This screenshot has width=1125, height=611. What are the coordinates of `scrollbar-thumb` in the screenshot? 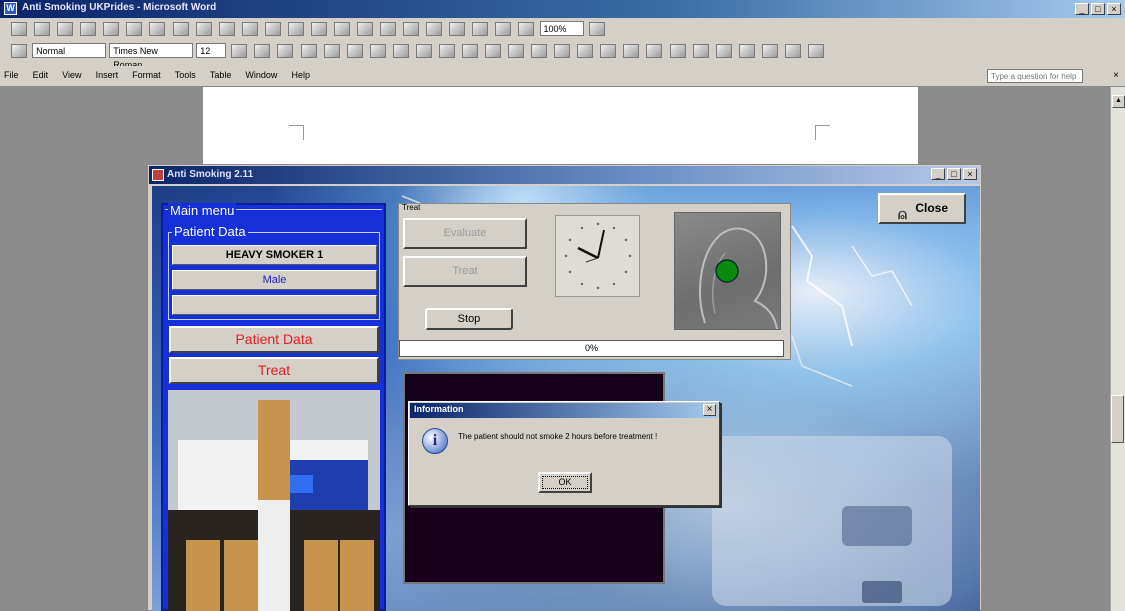 It's located at (1117, 419).